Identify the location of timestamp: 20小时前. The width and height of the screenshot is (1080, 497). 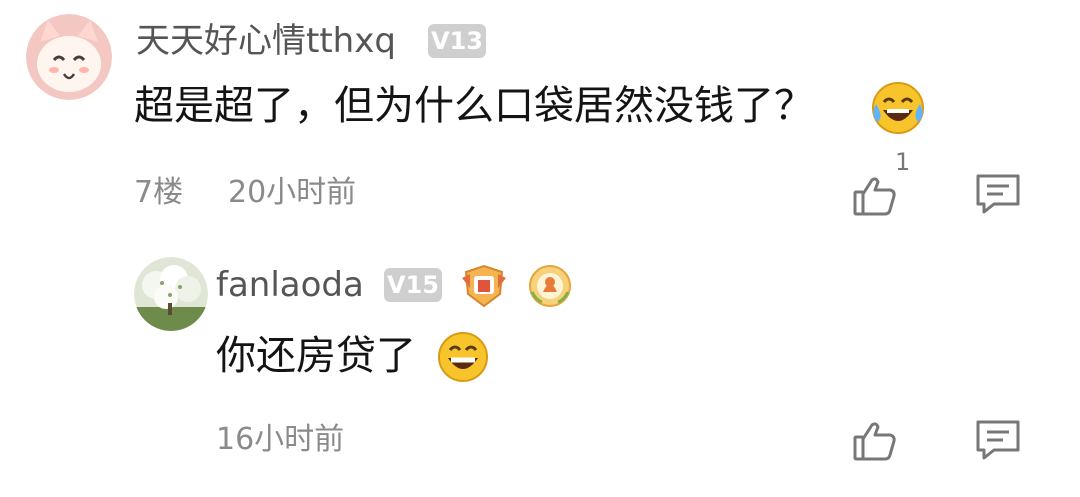
(292, 192).